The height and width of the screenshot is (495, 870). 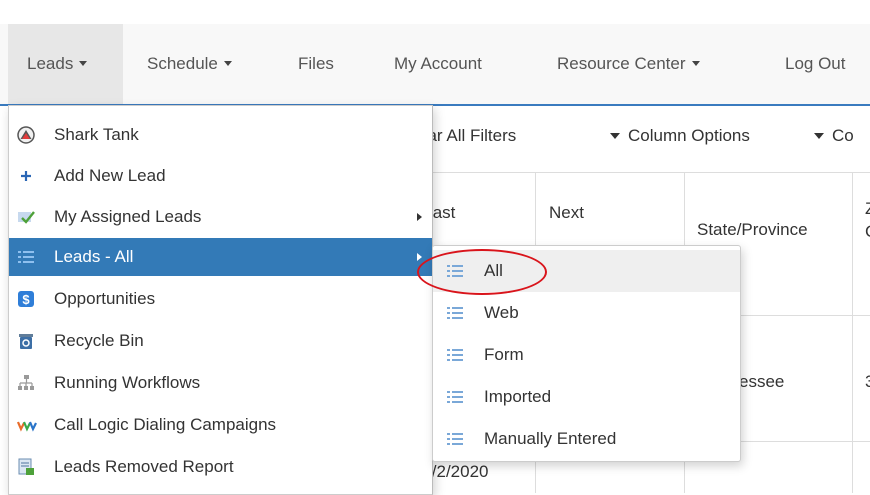 I want to click on nav-log-out: Log Out, so click(x=815, y=64).